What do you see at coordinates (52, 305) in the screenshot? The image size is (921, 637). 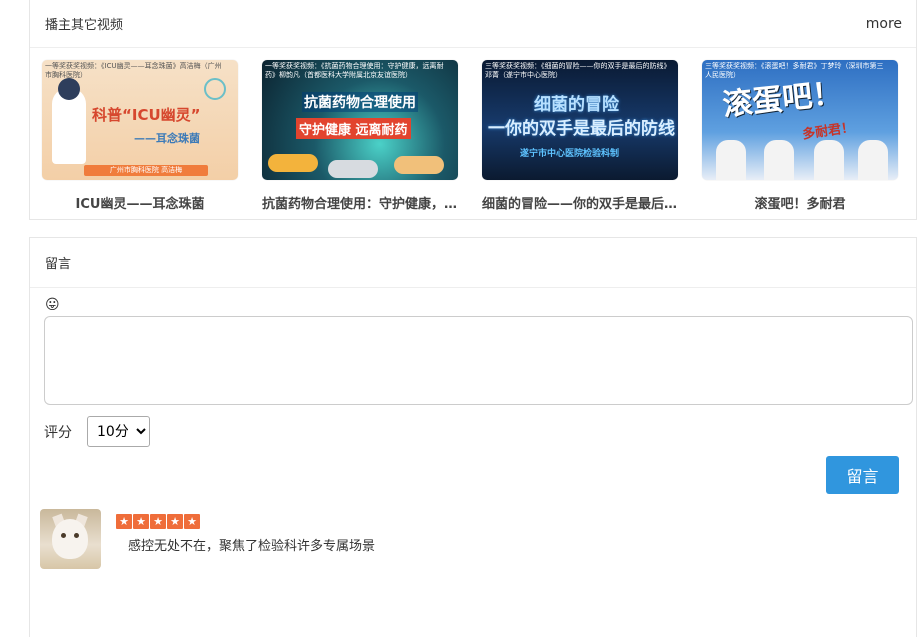 I see `emoji-picker-icon: 😛` at bounding box center [52, 305].